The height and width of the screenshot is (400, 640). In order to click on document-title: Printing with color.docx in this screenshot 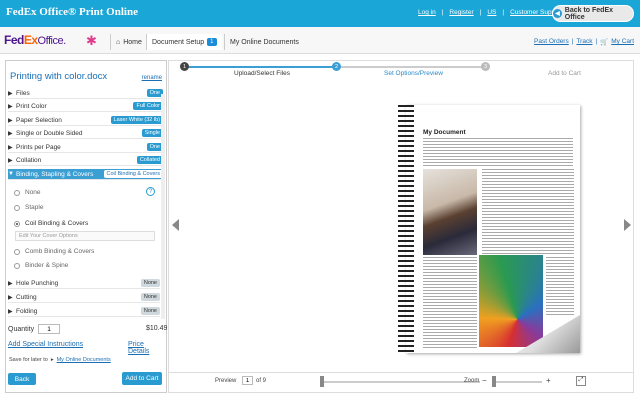, I will do `click(59, 76)`.